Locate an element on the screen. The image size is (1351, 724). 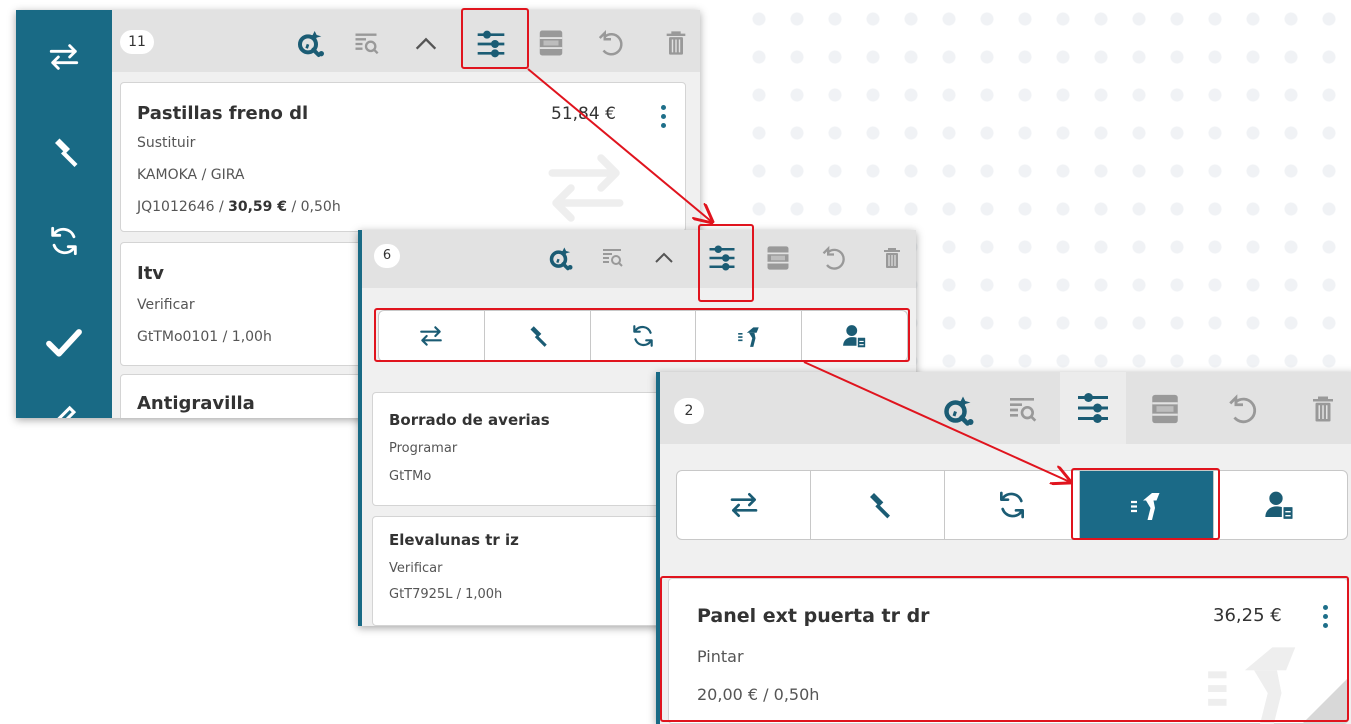
filter-replace is located at coordinates (1012, 505).